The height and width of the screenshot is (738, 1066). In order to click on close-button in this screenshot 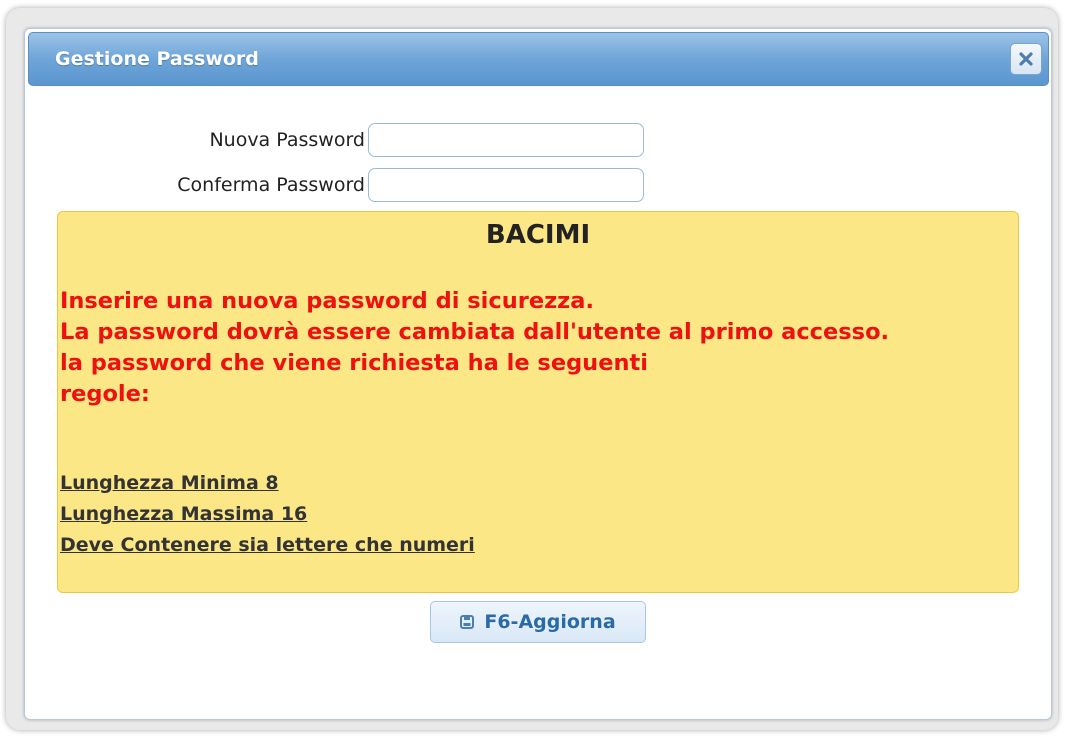, I will do `click(1026, 59)`.